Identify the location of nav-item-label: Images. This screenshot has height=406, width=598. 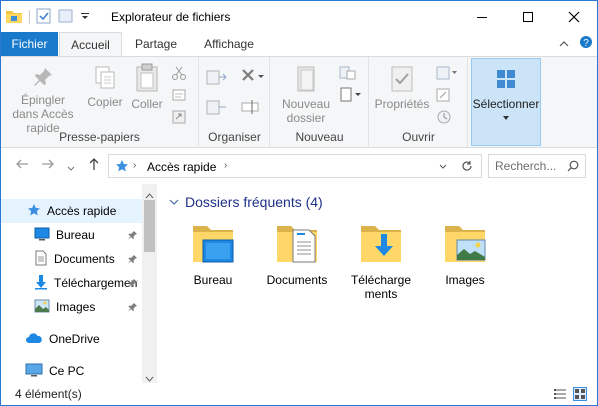
(76, 307).